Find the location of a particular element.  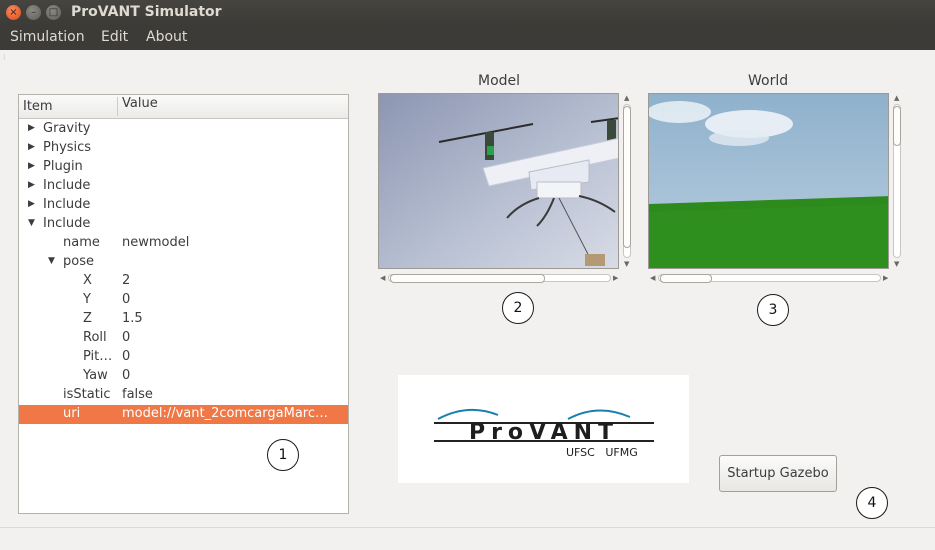

callout-4: 4 is located at coordinates (872, 503).